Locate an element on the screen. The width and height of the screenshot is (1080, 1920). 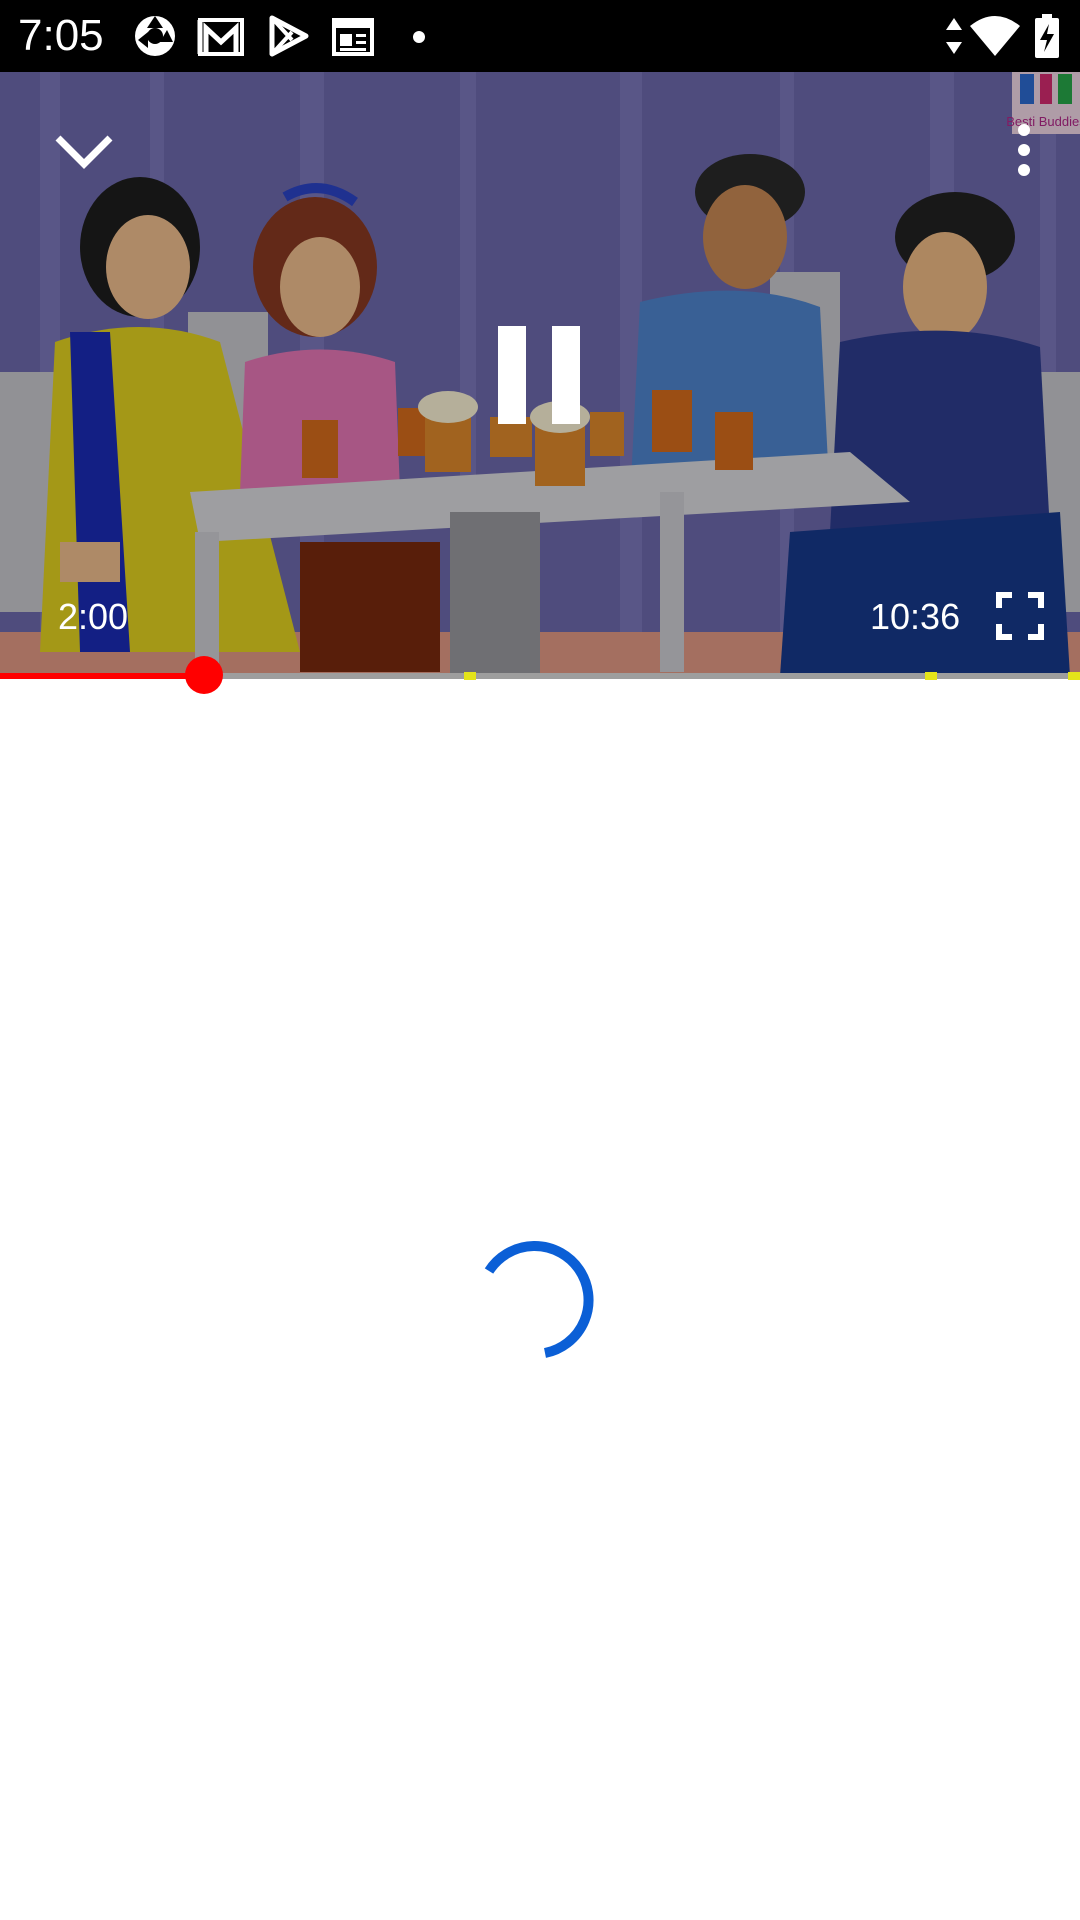
pause-icon is located at coordinates (539, 375).